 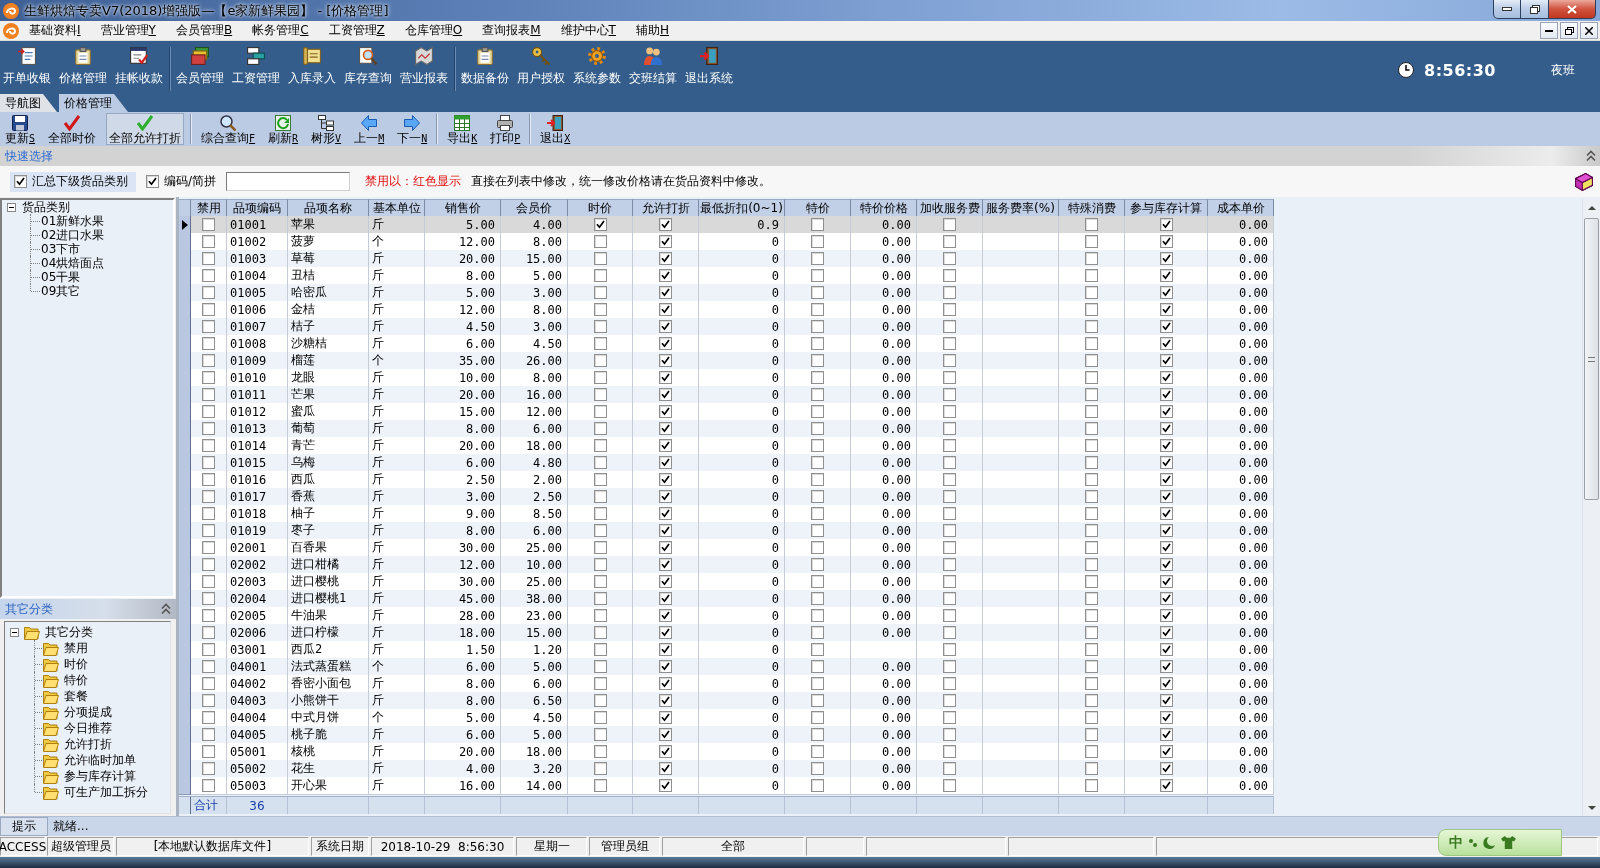 I want to click on tree-item: 09其它, so click(x=61, y=291).